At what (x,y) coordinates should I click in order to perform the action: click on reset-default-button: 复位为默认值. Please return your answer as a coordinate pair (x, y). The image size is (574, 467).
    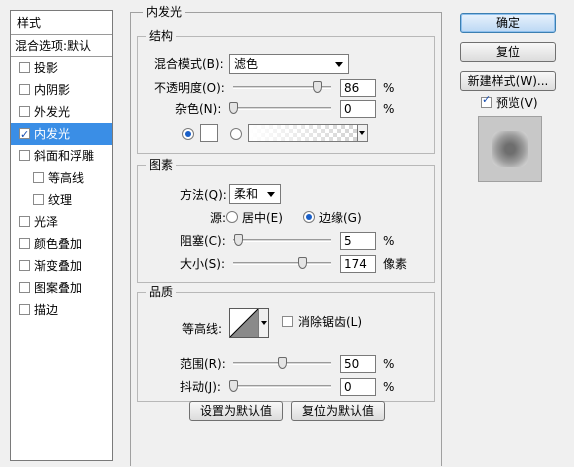
    Looking at the image, I should click on (338, 411).